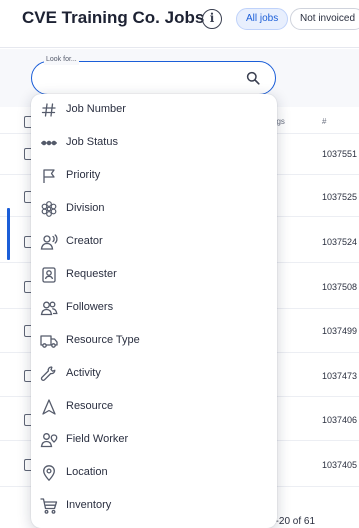 Image resolution: width=359 pixels, height=528 pixels. I want to click on followers-icon, so click(49, 308).